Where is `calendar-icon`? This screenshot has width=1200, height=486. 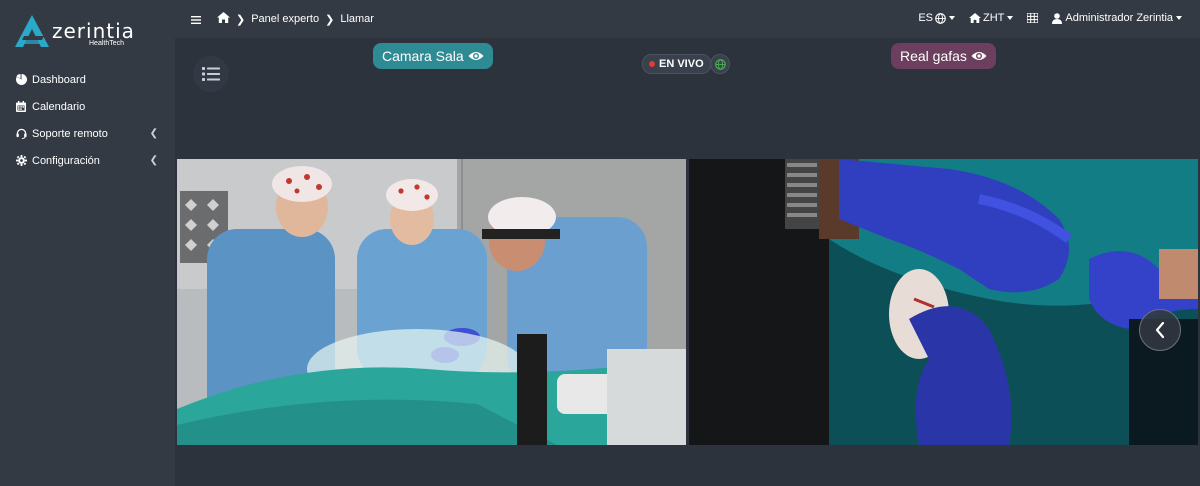 calendar-icon is located at coordinates (21, 107).